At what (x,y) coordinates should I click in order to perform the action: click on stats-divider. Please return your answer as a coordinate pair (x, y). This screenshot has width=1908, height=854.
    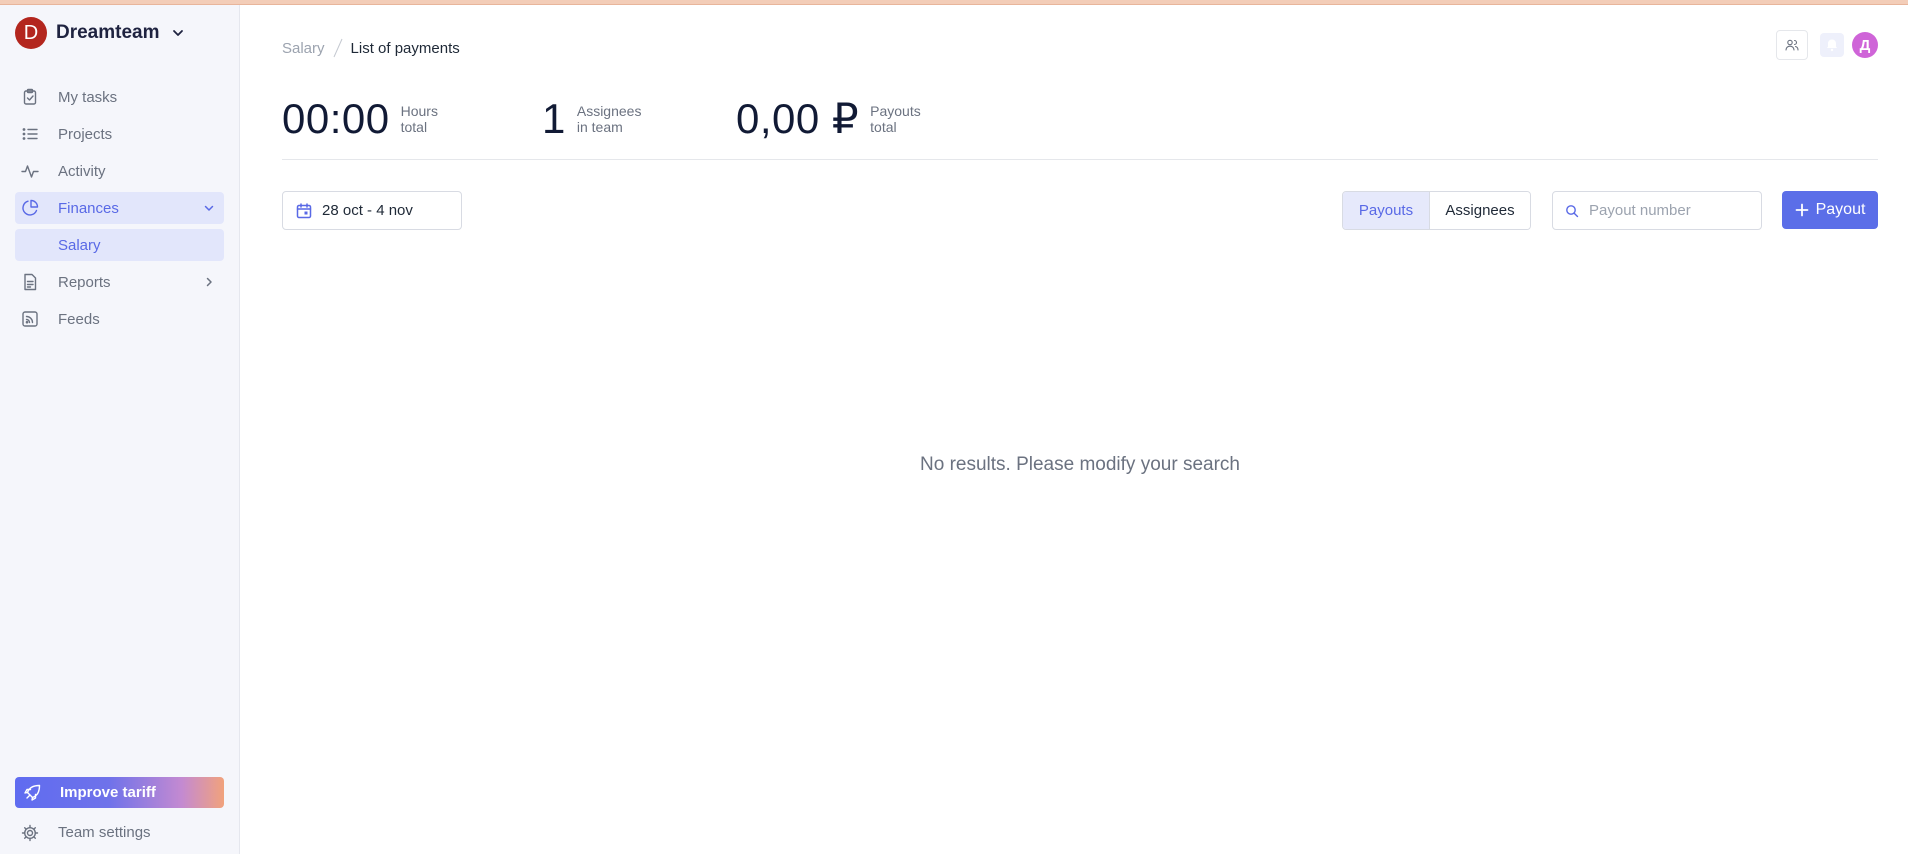
    Looking at the image, I should click on (1080, 159).